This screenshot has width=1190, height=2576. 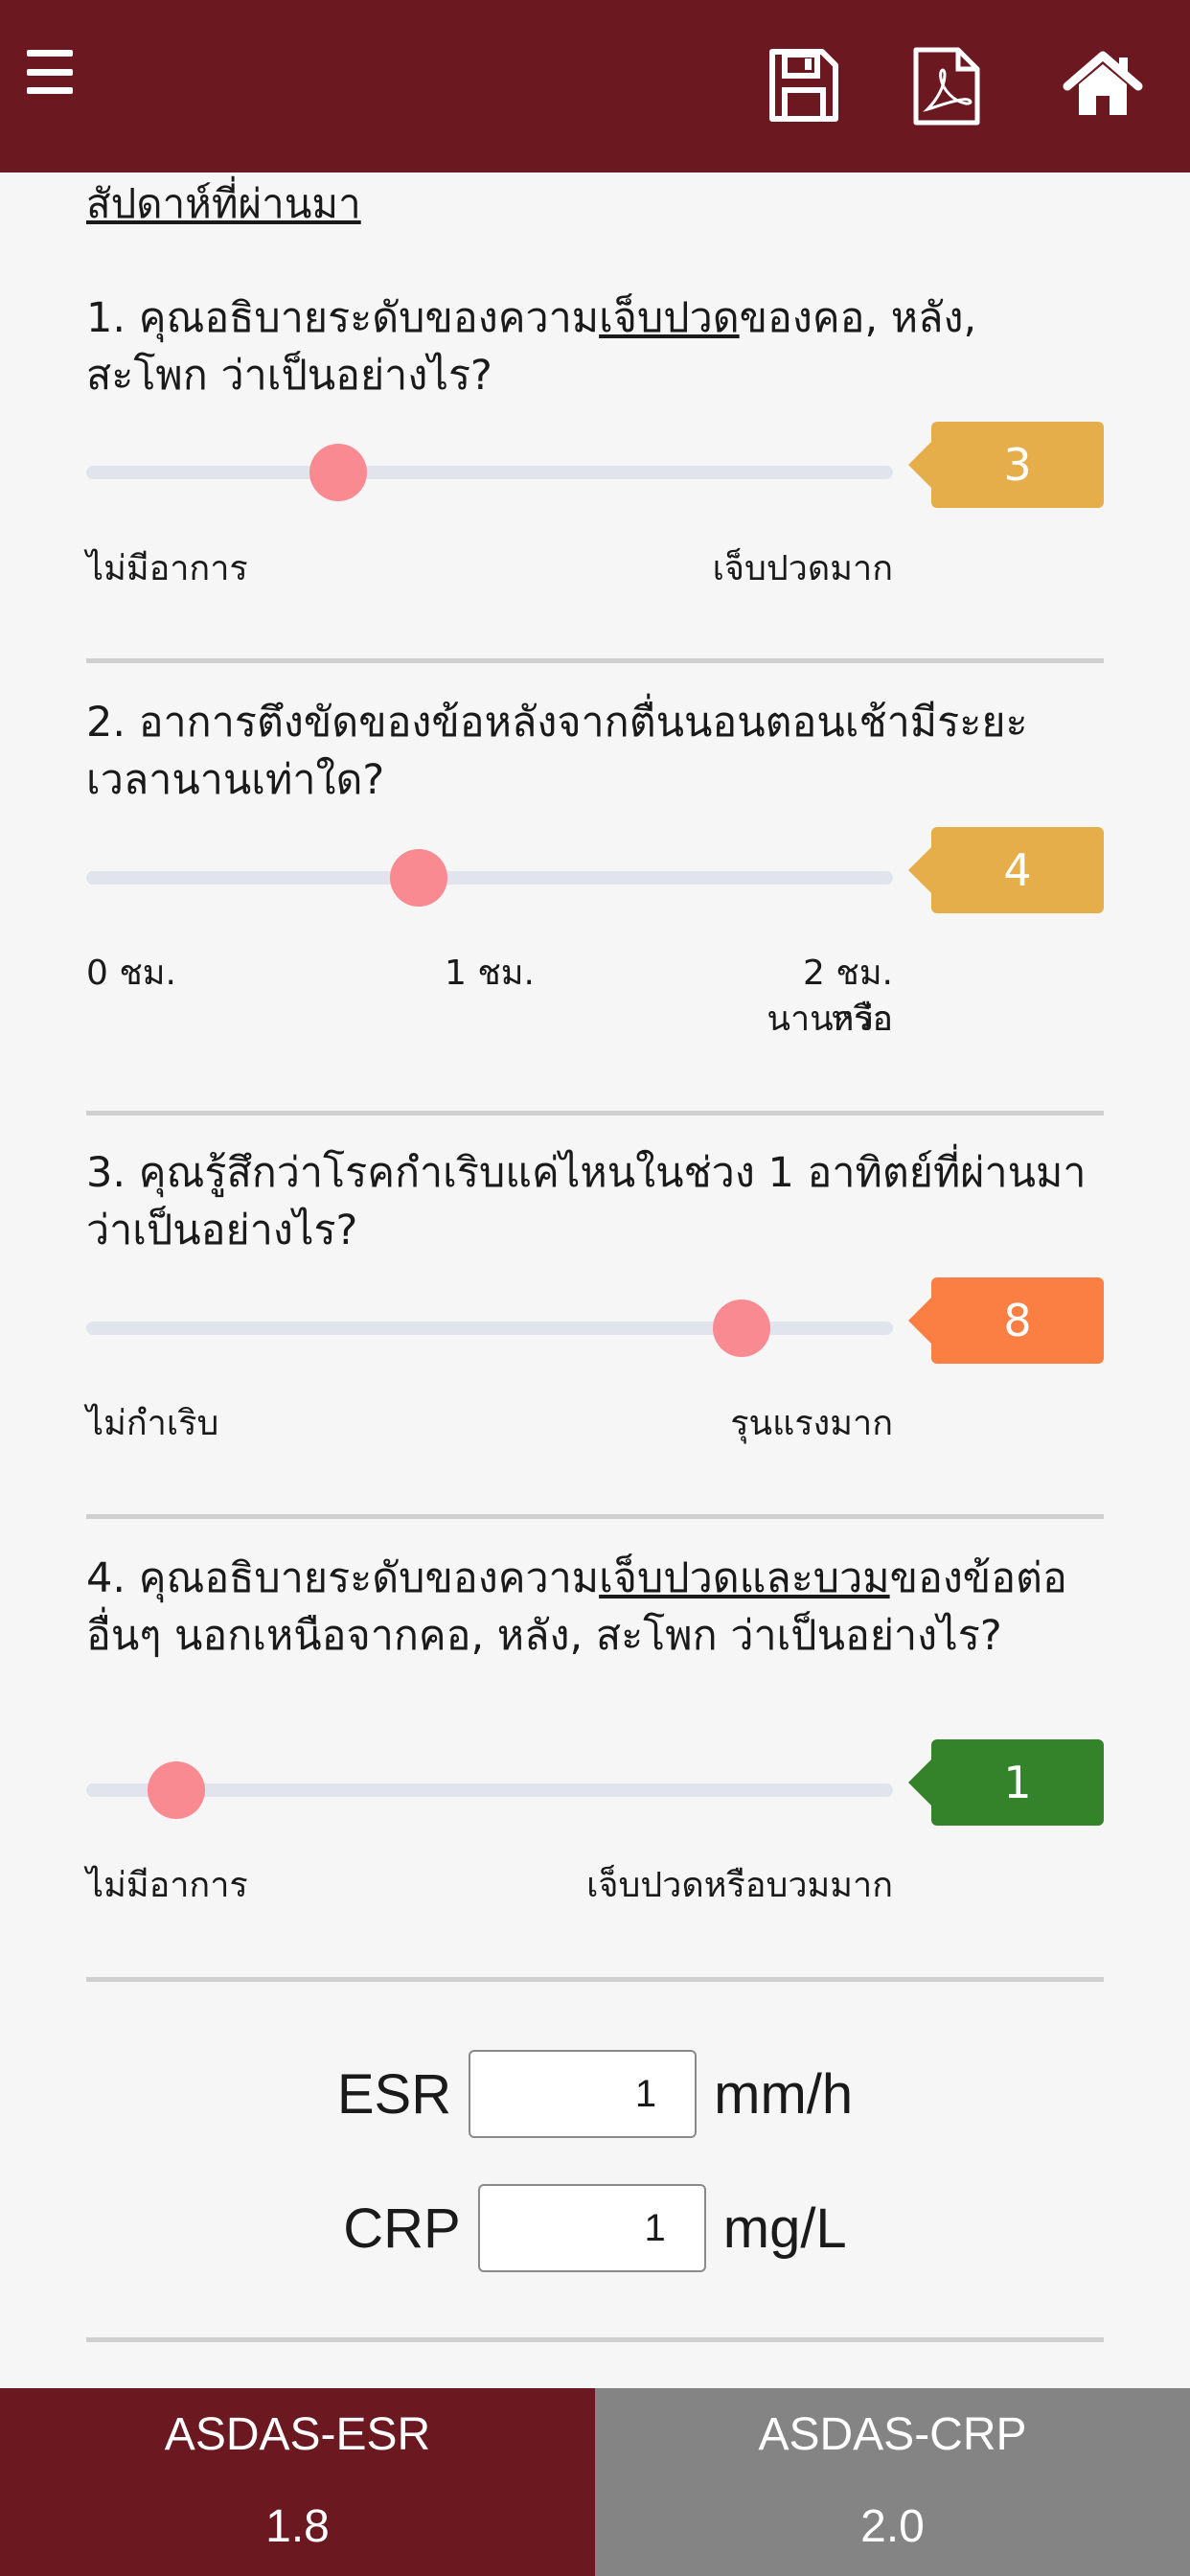 I want to click on scale-min-label: ไม่กำเริบ, so click(x=152, y=1423).